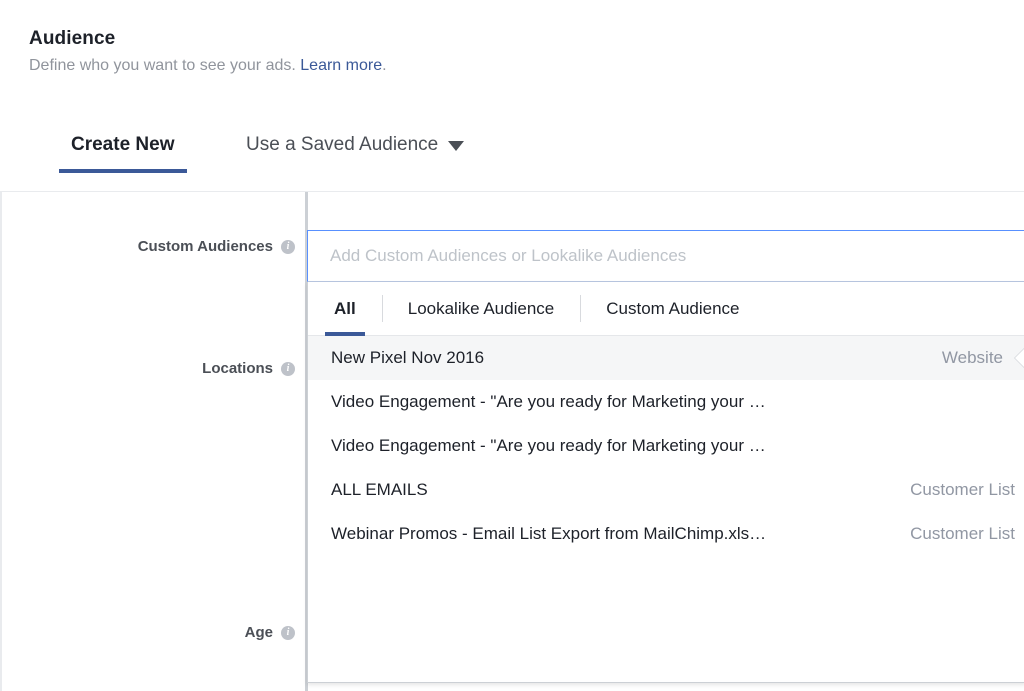 This screenshot has width=1024, height=691. What do you see at coordinates (666, 358) in the screenshot?
I see `list-item: New Pixel Nov 2016 Website` at bounding box center [666, 358].